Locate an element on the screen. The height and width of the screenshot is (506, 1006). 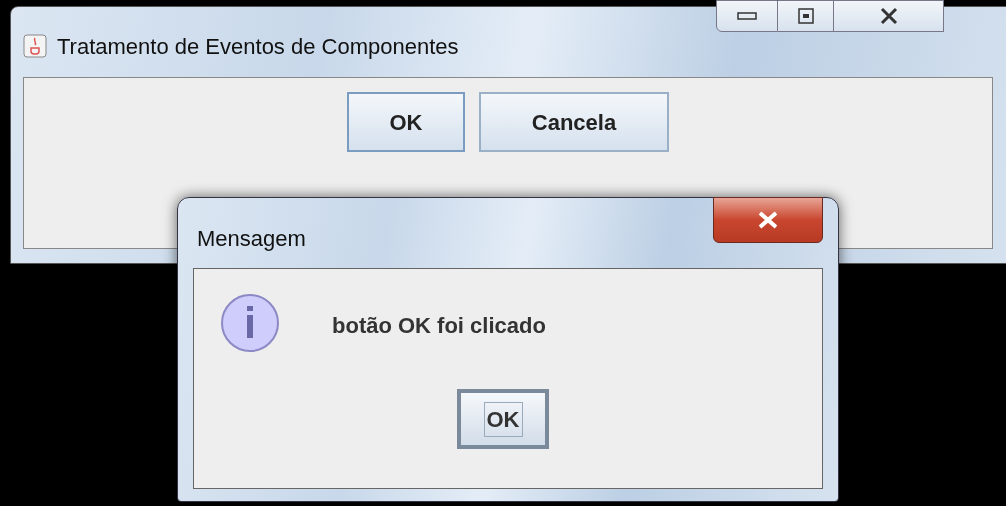
maximize-button is located at coordinates (806, 16).